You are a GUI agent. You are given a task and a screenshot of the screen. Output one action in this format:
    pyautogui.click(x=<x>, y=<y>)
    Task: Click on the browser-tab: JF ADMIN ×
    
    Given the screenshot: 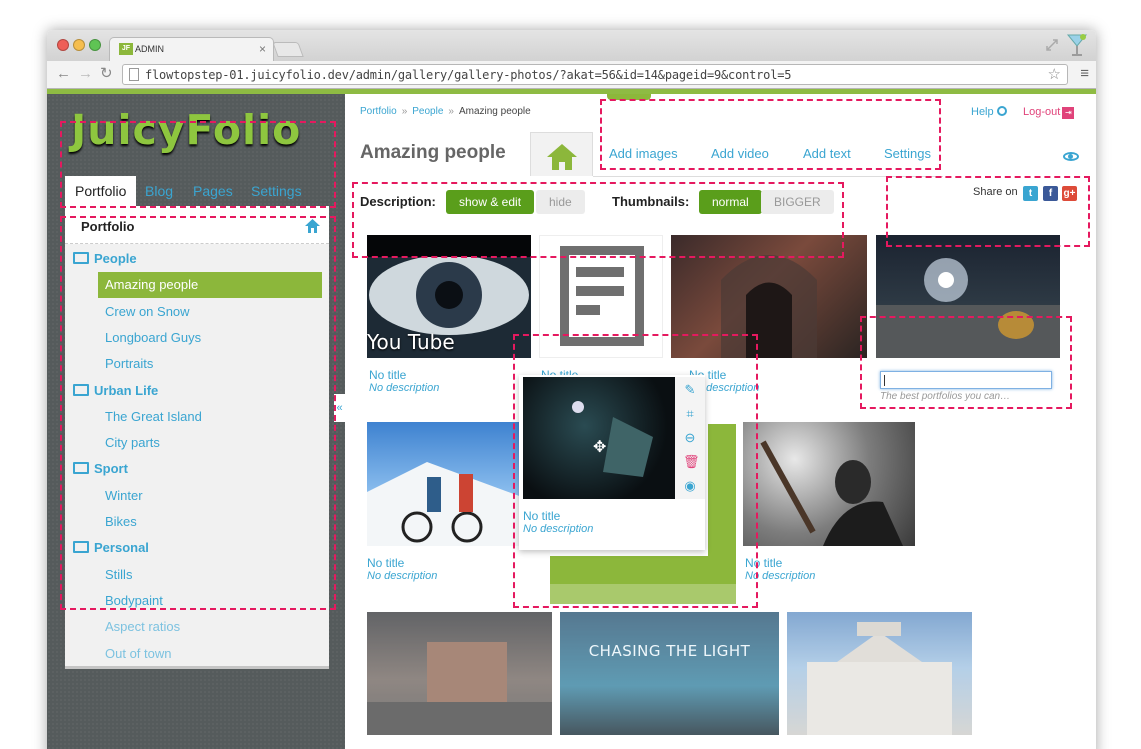 What is the action you would take?
    pyautogui.click(x=191, y=49)
    